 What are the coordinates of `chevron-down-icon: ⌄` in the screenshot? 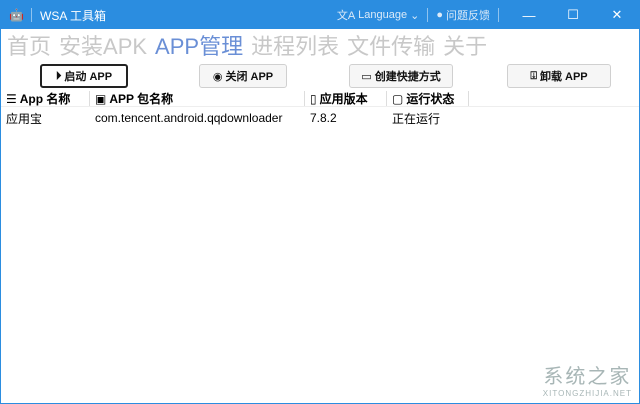 It's located at (415, 15).